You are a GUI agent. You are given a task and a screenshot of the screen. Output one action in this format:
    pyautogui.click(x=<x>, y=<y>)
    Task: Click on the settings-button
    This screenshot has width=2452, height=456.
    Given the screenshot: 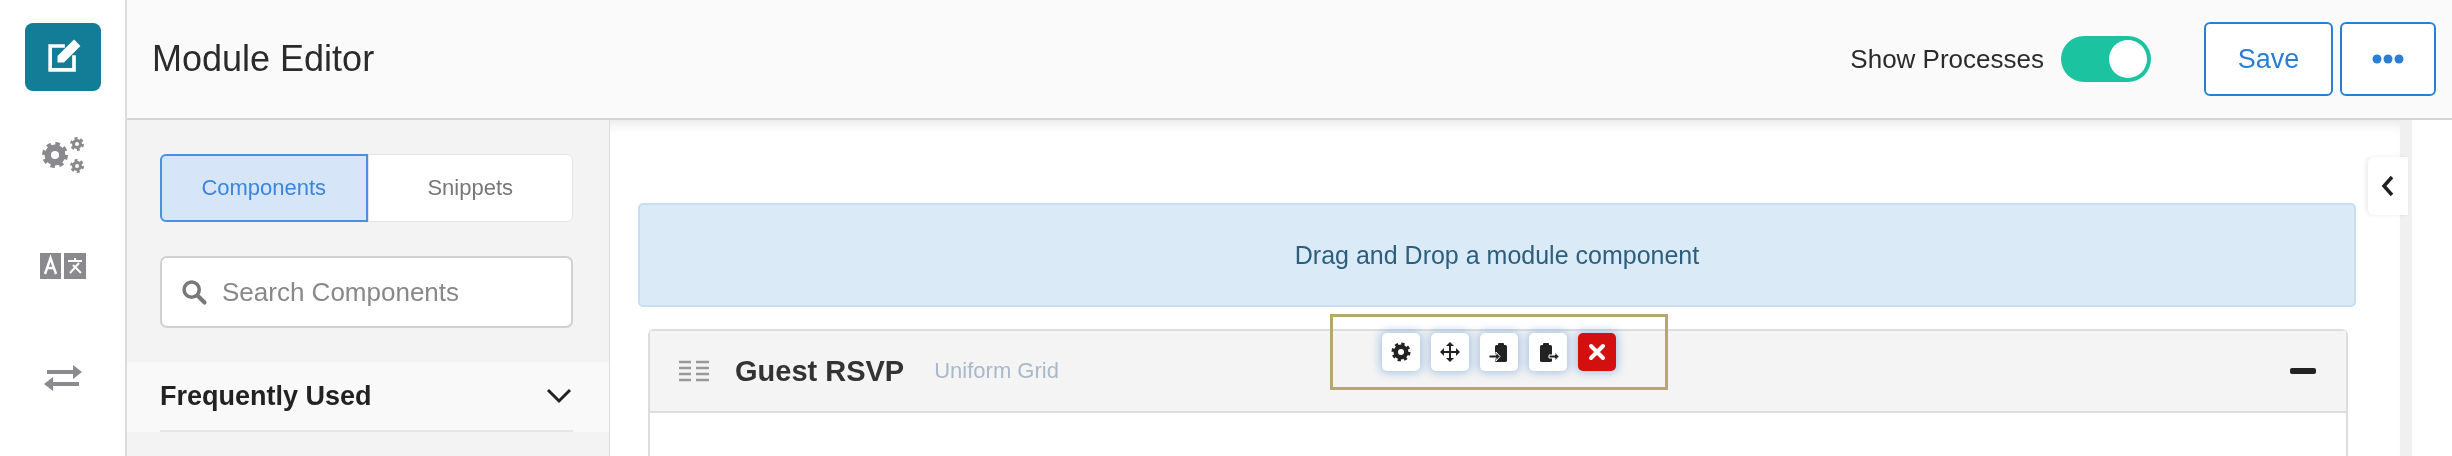 What is the action you would take?
    pyautogui.click(x=1401, y=352)
    